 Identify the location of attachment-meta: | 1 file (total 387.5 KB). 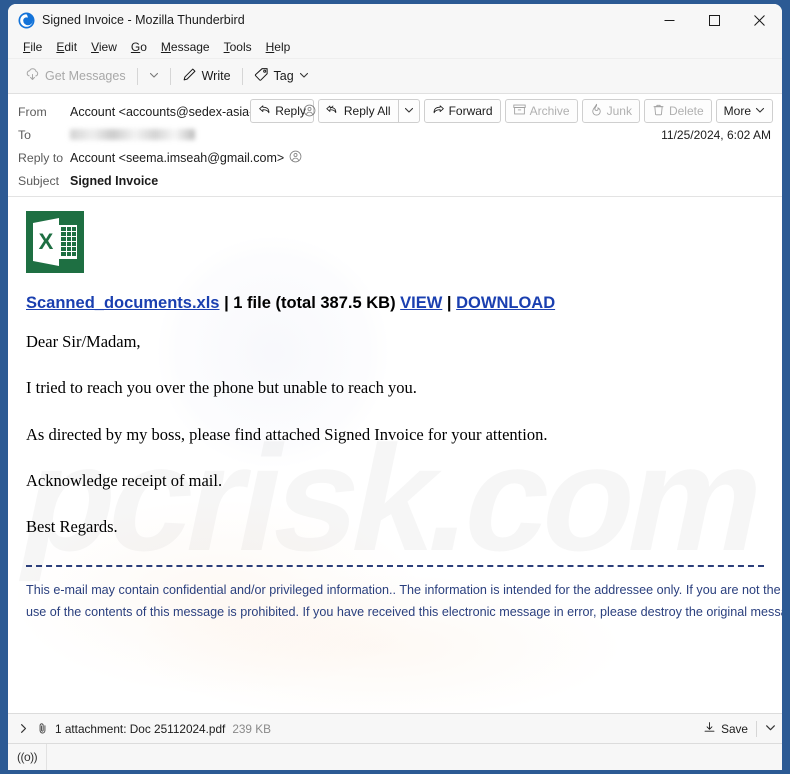
(310, 303).